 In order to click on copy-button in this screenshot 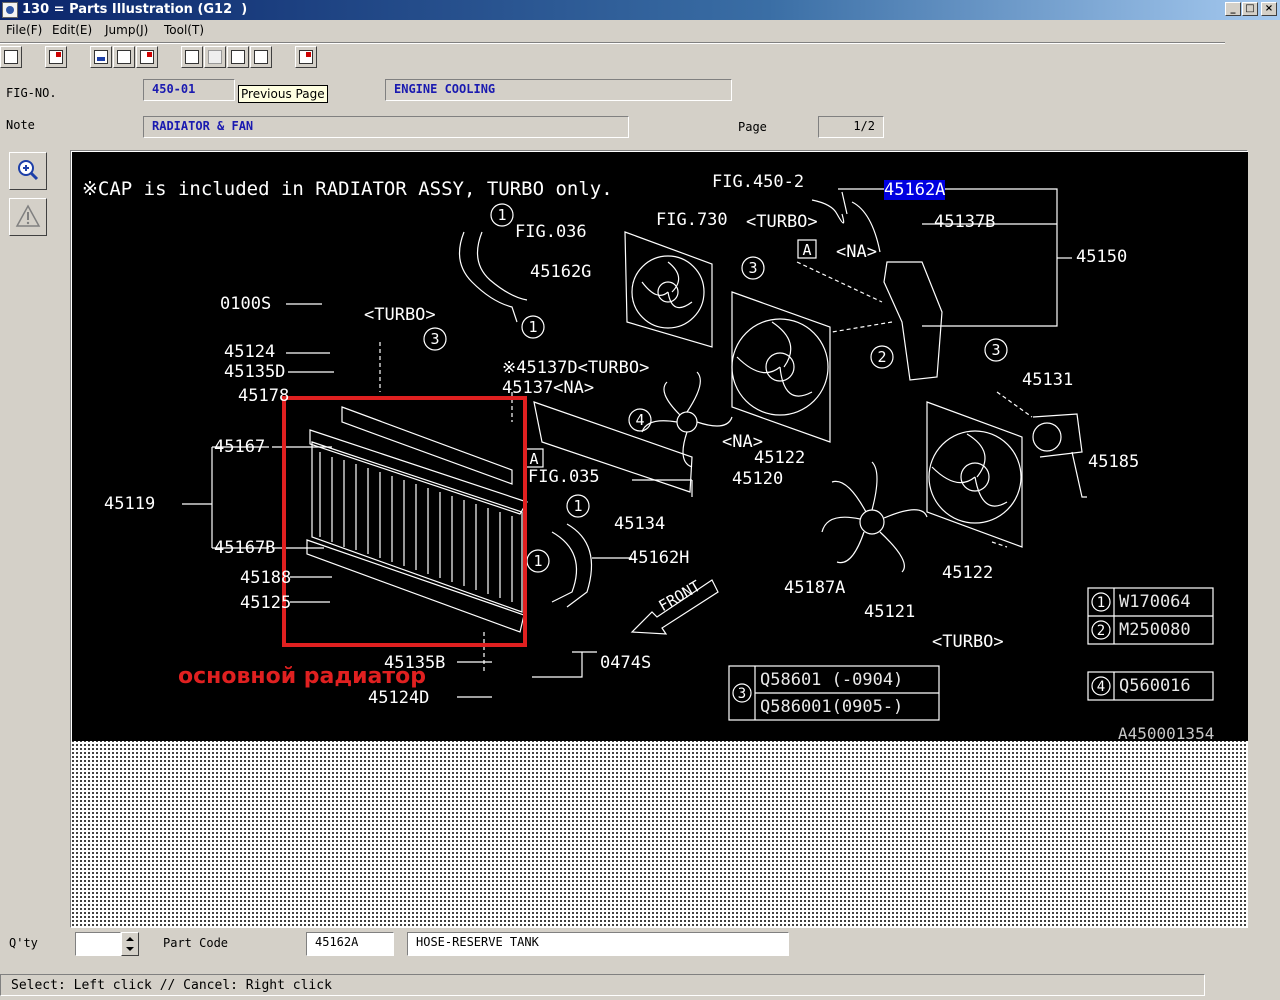, I will do `click(124, 57)`.